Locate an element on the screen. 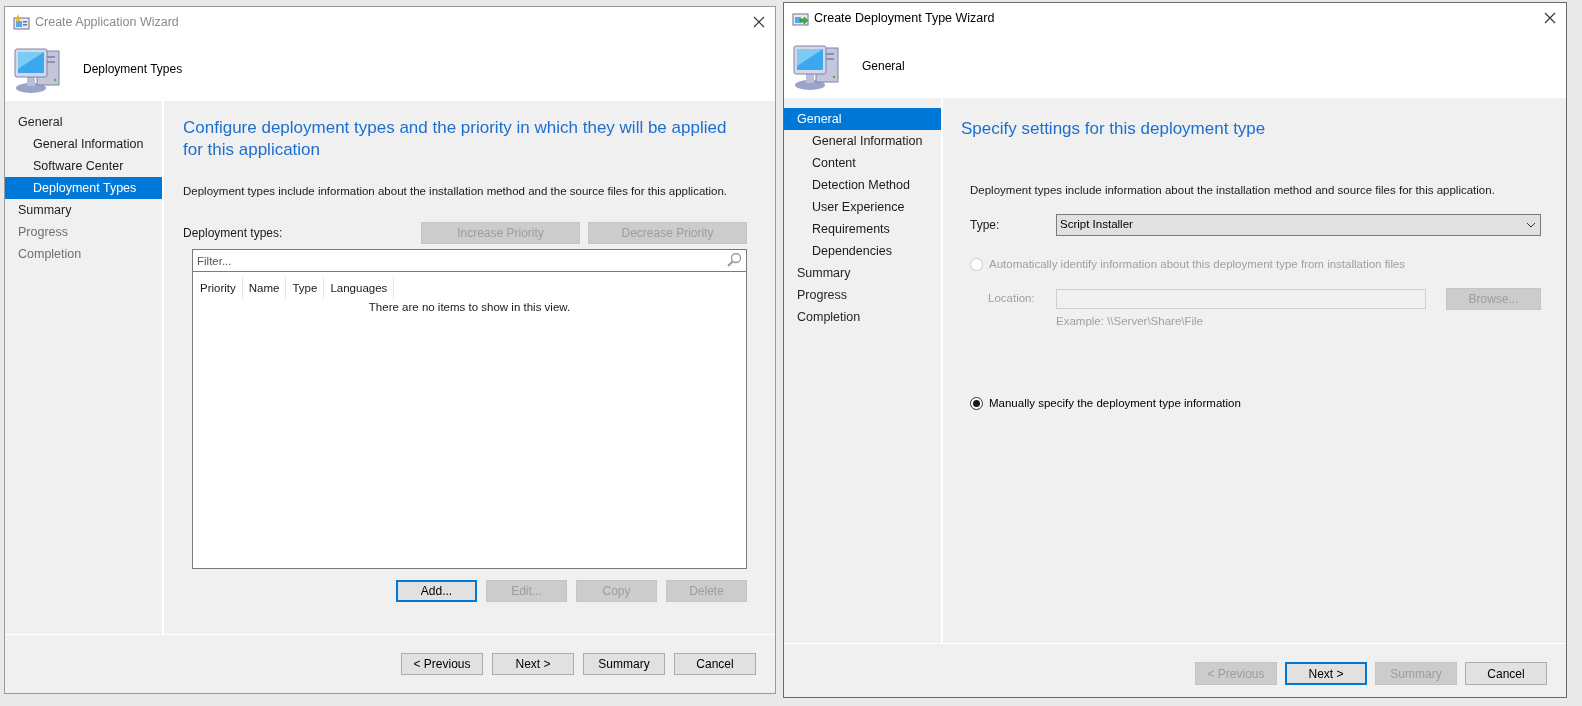 This screenshot has width=1582, height=706. nav-item: Dependencies is located at coordinates (862, 251).